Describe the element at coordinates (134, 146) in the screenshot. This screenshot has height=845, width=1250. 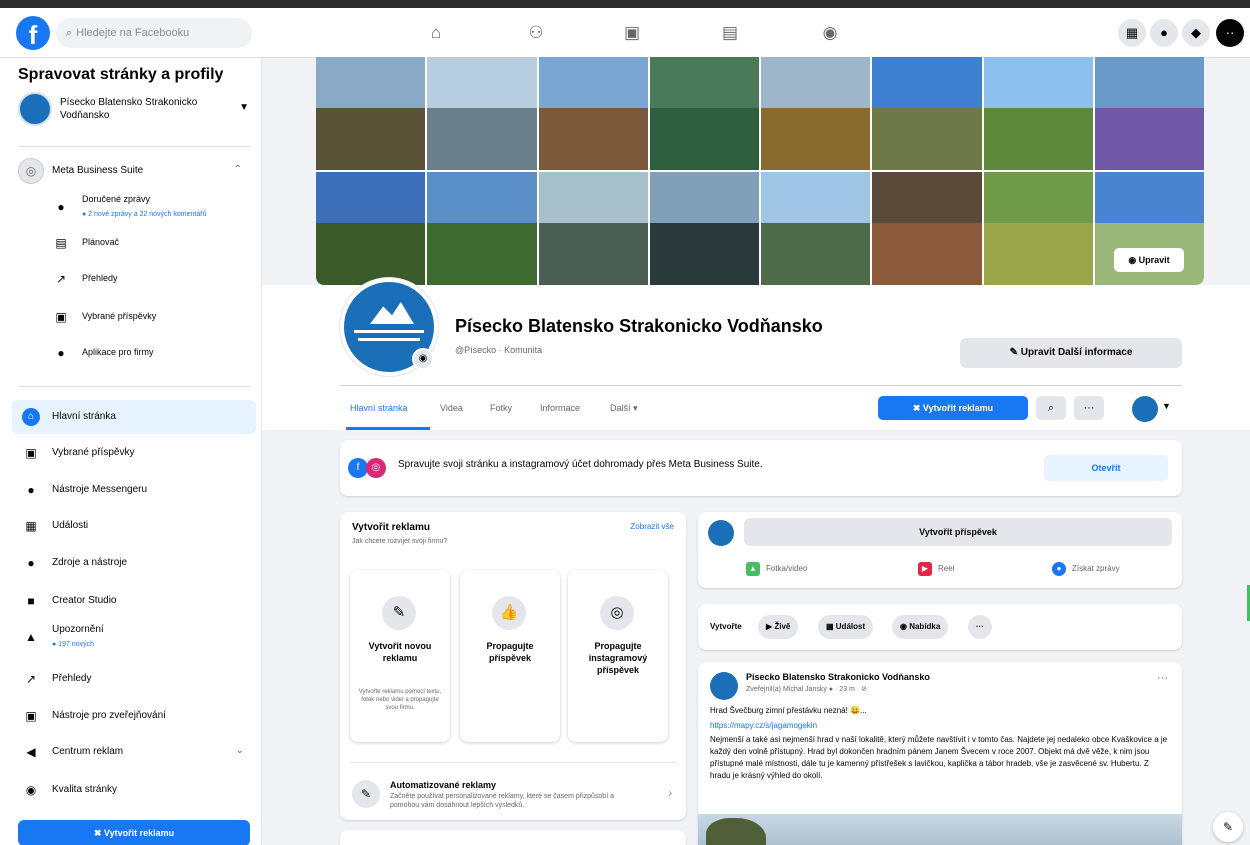
I see `sidebar-divider` at that location.